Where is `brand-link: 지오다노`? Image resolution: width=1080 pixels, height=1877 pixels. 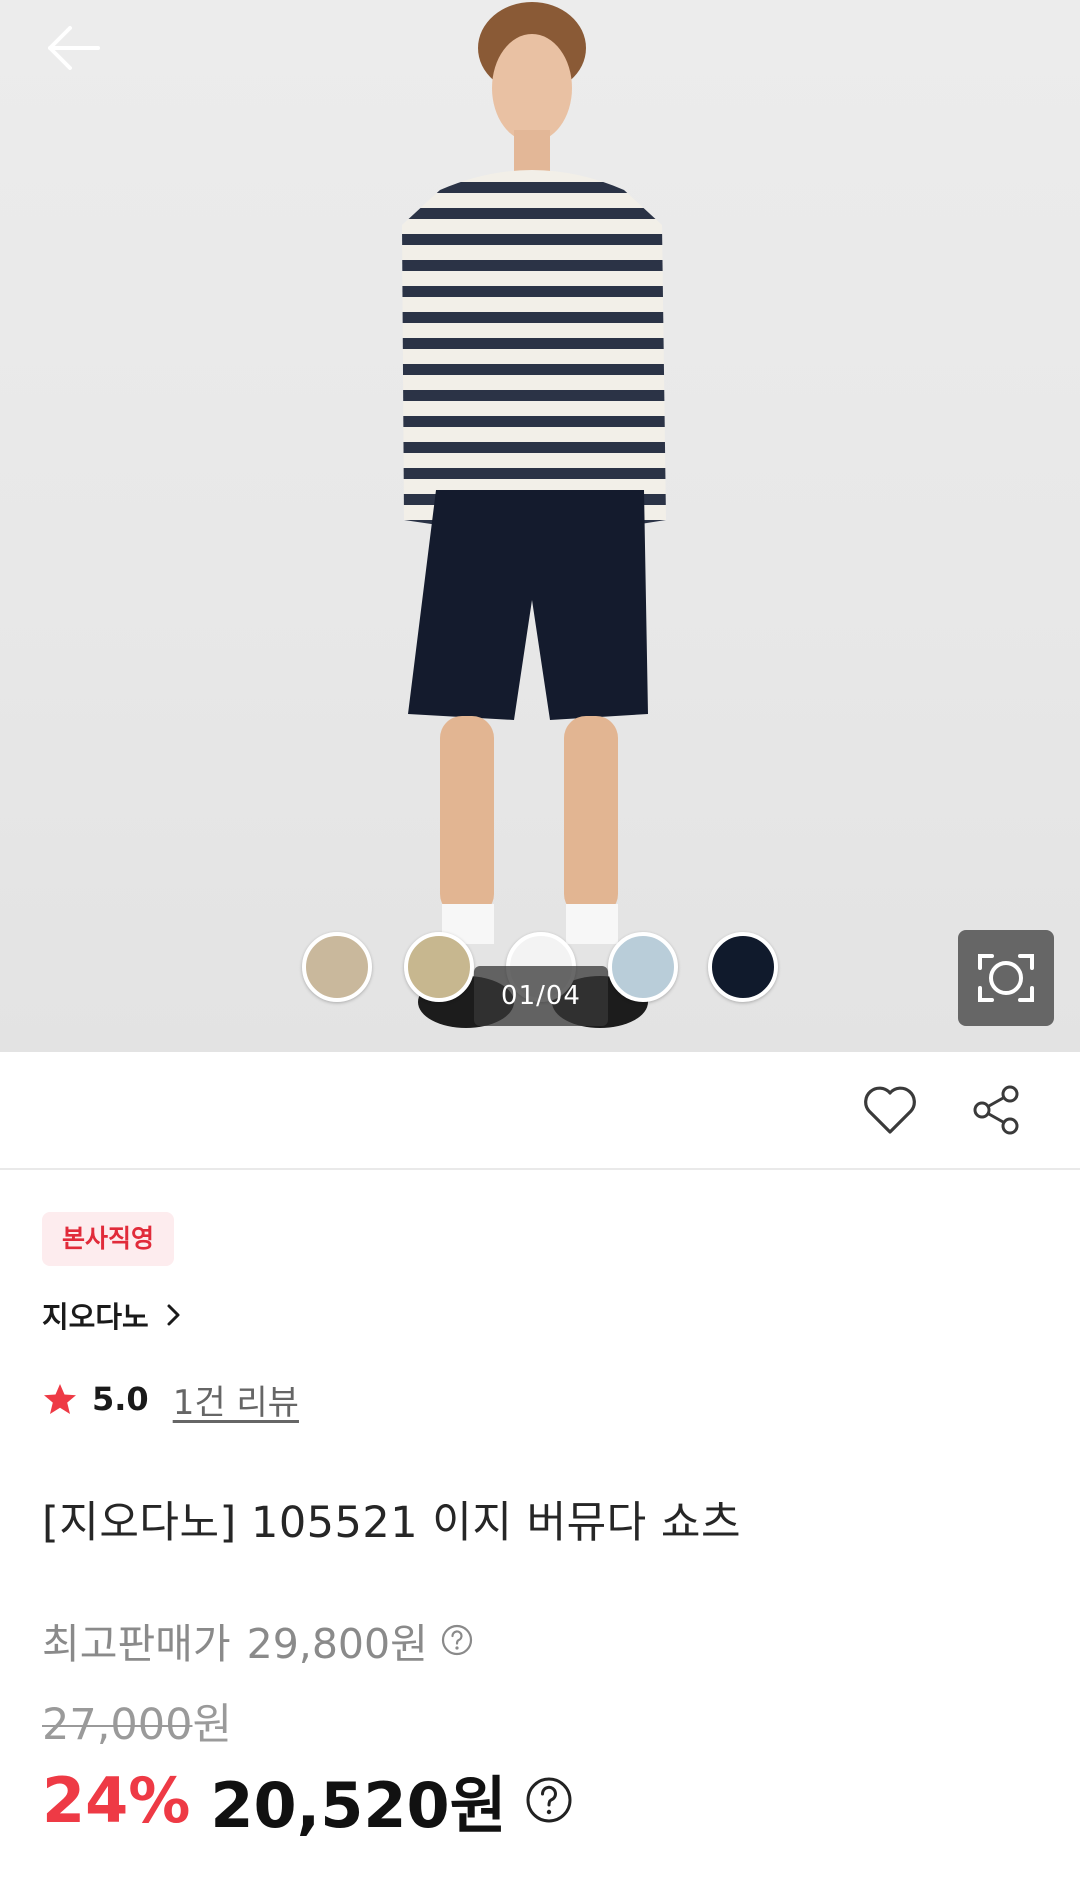
brand-link: 지오다노 is located at coordinates (113, 1315).